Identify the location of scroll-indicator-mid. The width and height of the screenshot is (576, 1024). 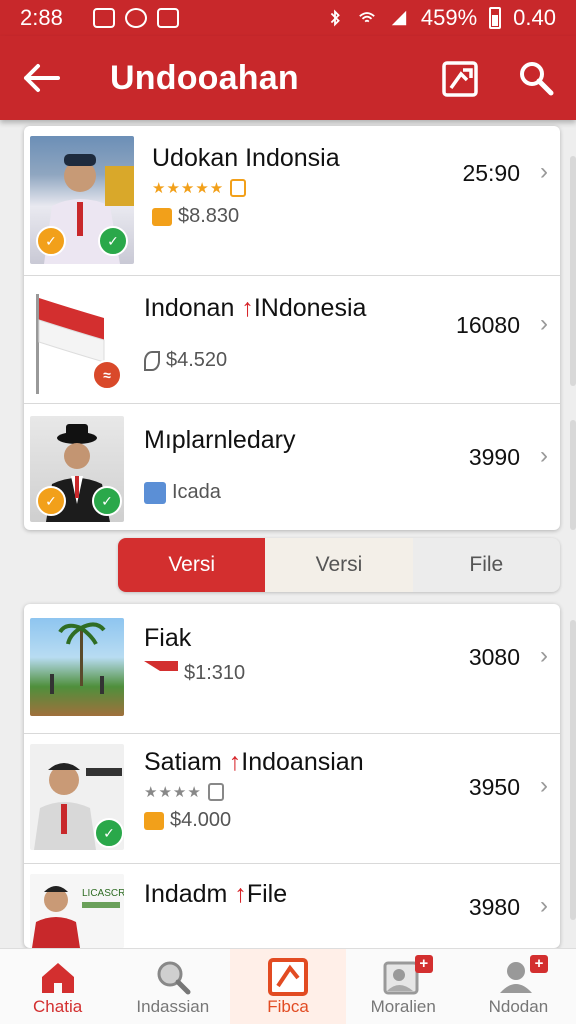
(573, 475).